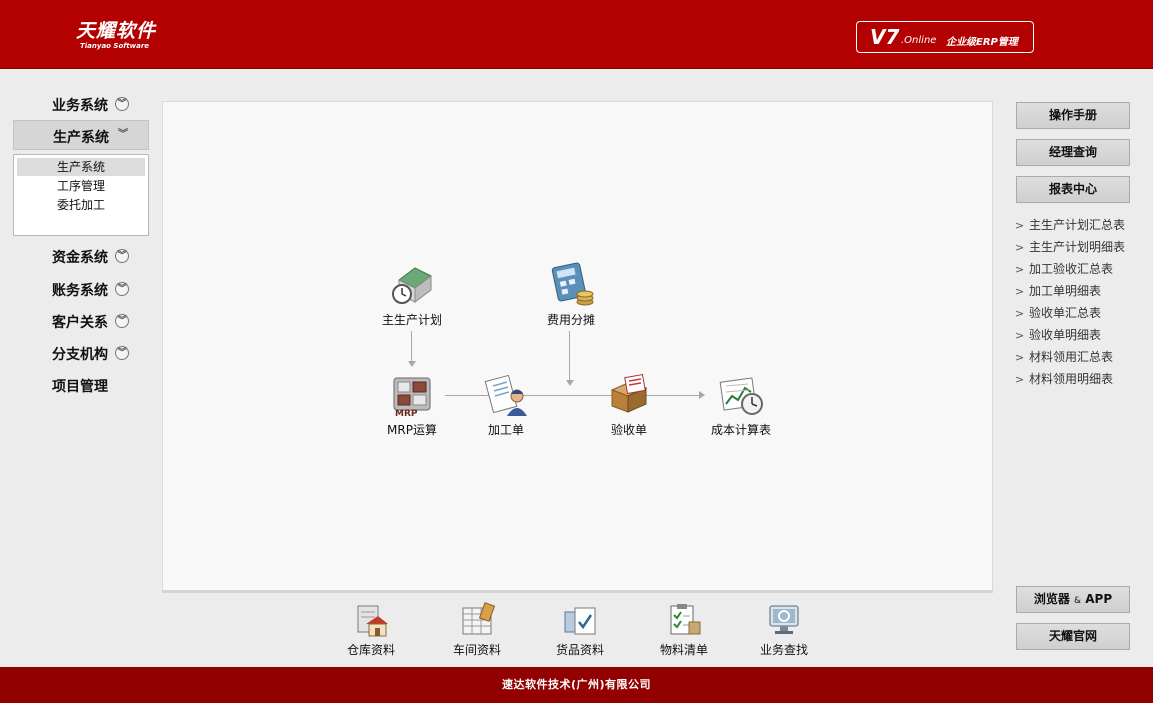 The height and width of the screenshot is (703, 1153). Describe the element at coordinates (1078, 601) in the screenshot. I see `ampersand-label: &` at that location.